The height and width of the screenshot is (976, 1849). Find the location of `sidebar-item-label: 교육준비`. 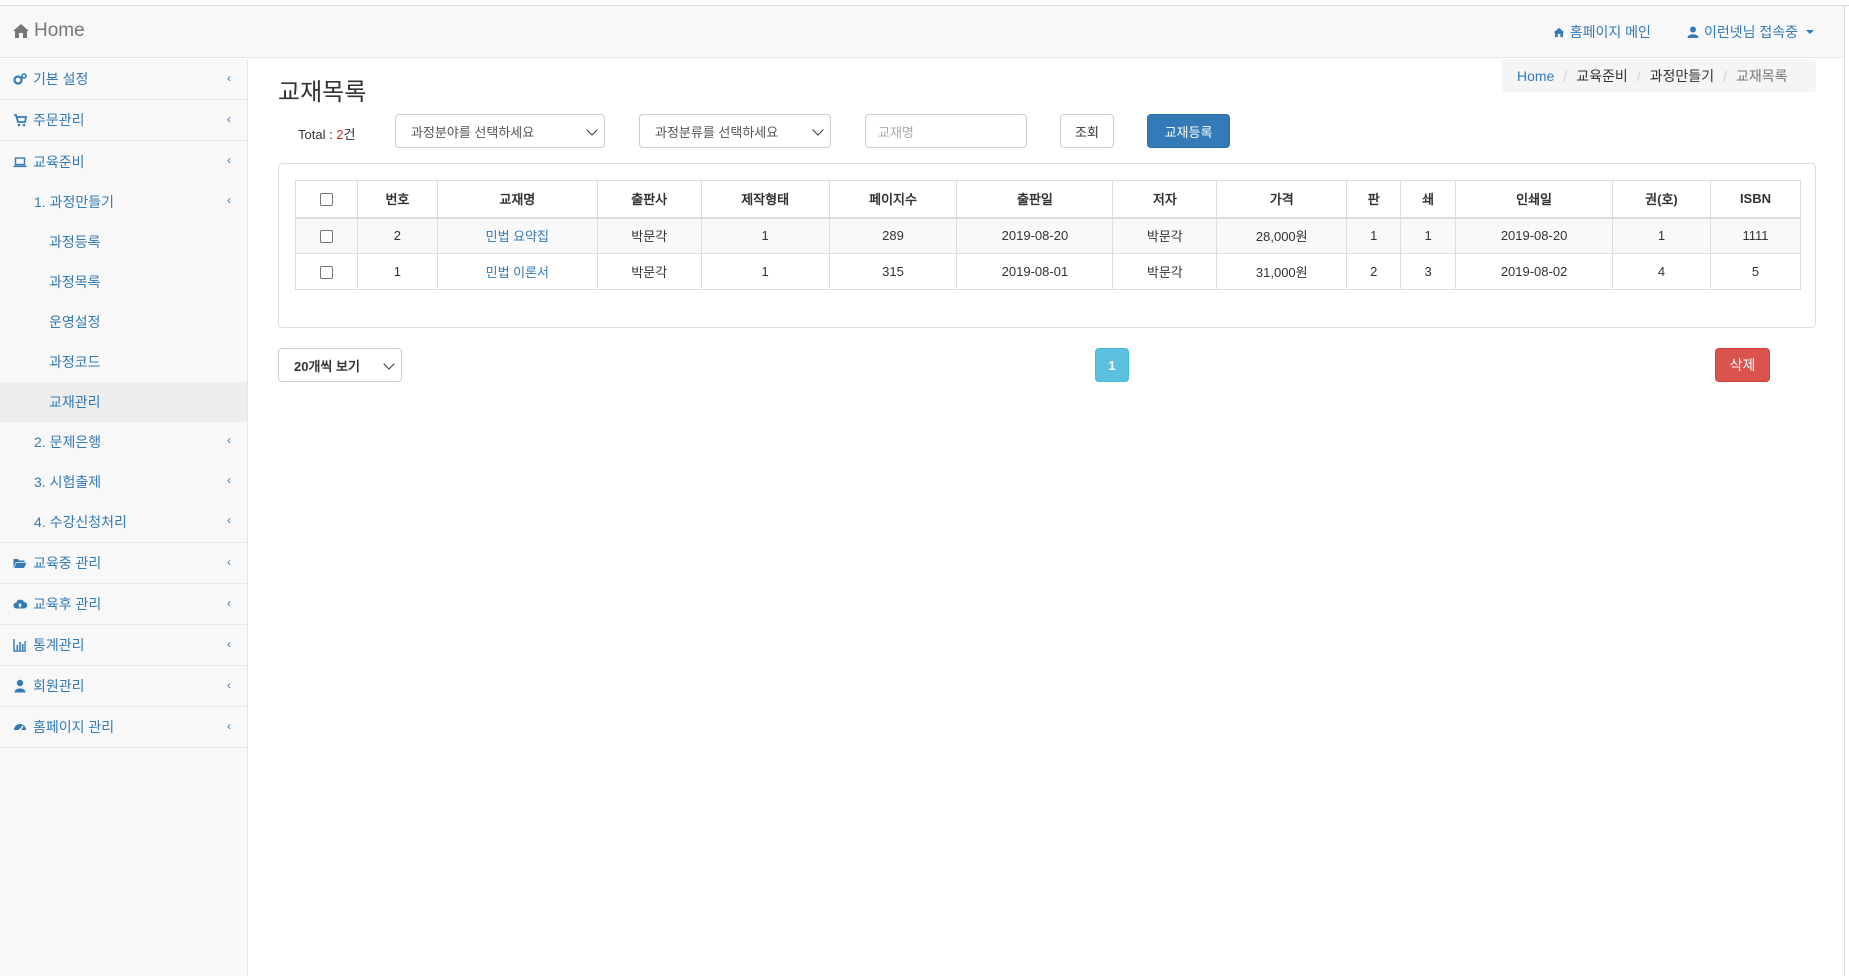

sidebar-item-label: 교육준비 is located at coordinates (59, 161).